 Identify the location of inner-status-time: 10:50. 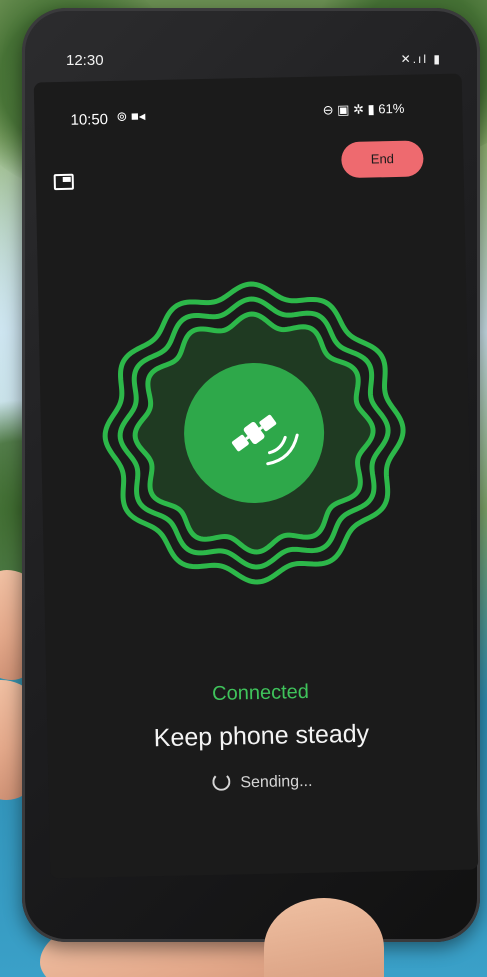
(89, 120).